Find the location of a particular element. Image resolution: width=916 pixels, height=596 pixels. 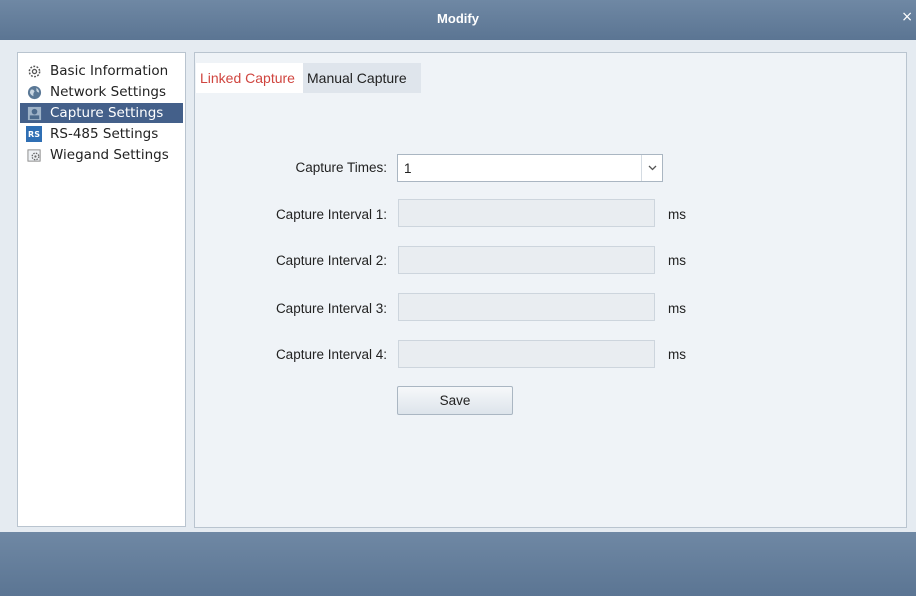

window-title: Modify is located at coordinates (458, 18).